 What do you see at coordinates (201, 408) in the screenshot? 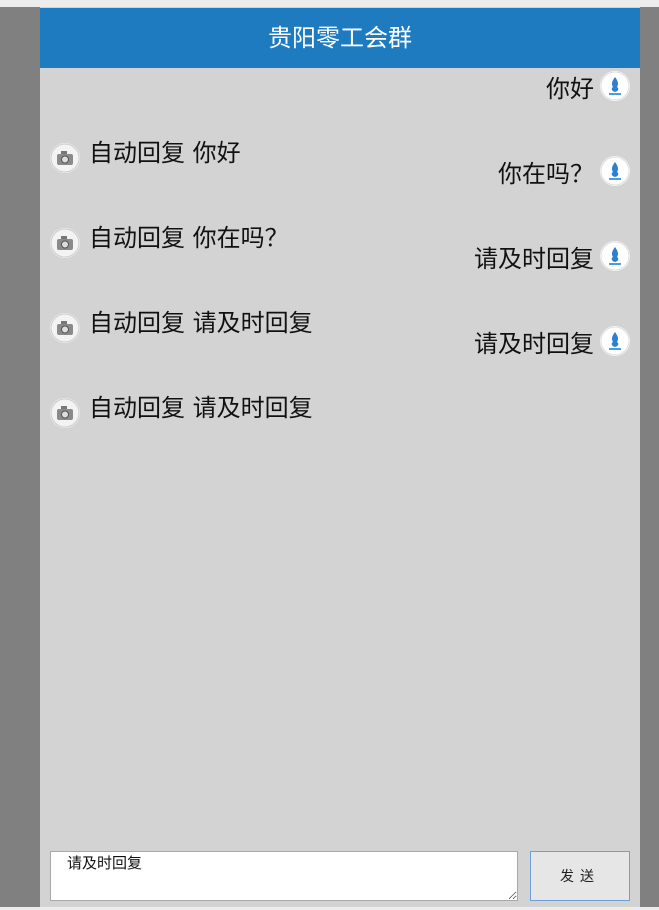
I see `reply-message-text: 自动回复 请及时回复` at bounding box center [201, 408].